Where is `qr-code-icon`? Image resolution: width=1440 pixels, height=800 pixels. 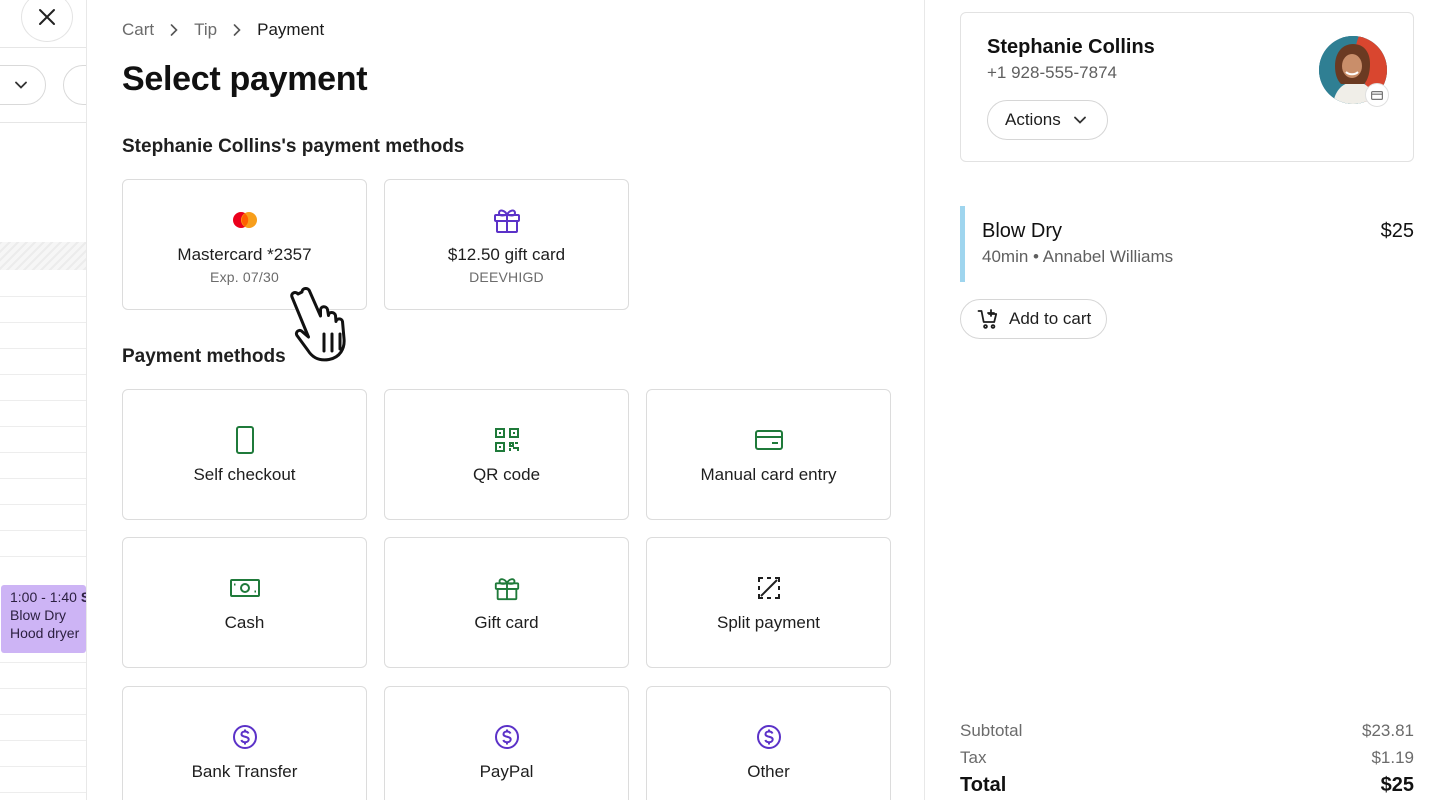
qr-code-icon is located at coordinates (507, 440).